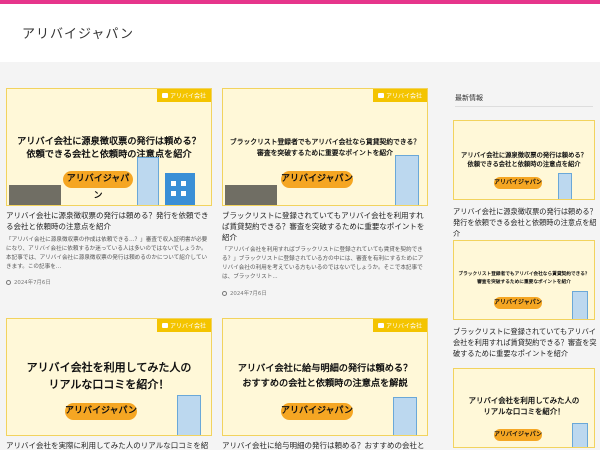 This screenshot has height=450, width=600. I want to click on sidebar-thumbnail: アリバイ会社を利用してみた人の リアルな口コミを紹介！ アリバイジャパン, so click(524, 408).